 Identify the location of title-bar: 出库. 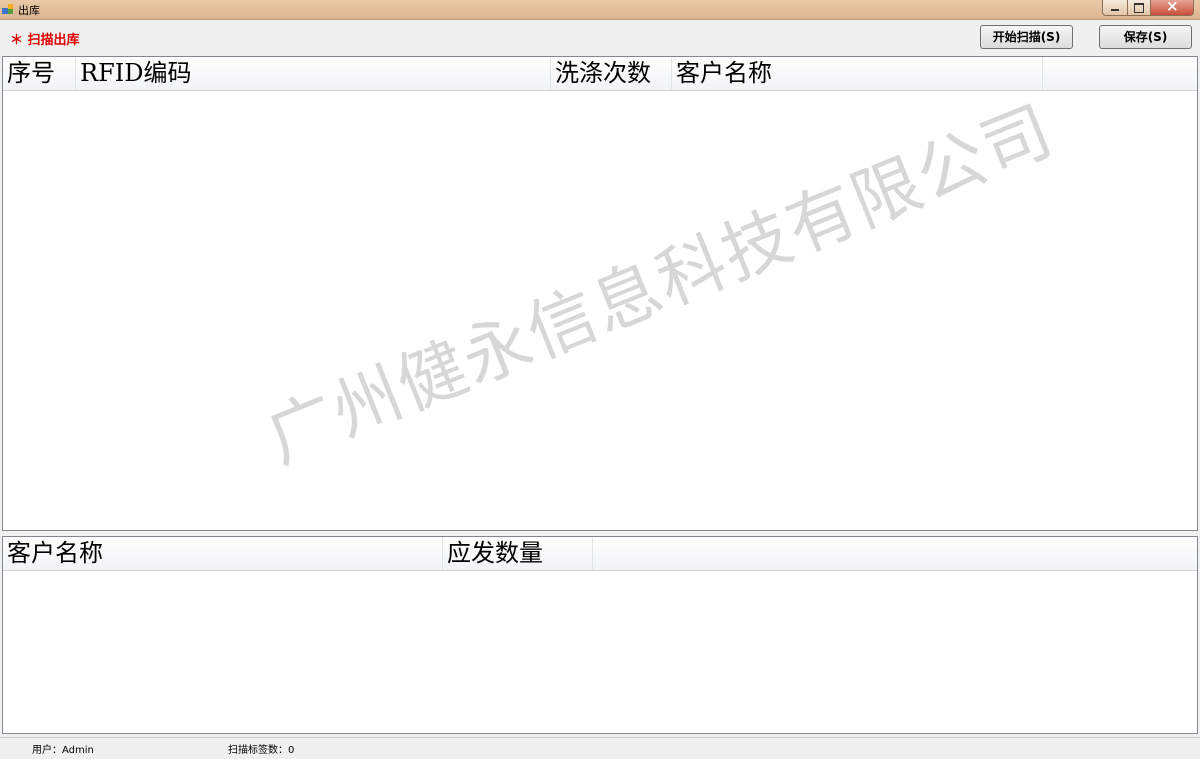
(600, 10).